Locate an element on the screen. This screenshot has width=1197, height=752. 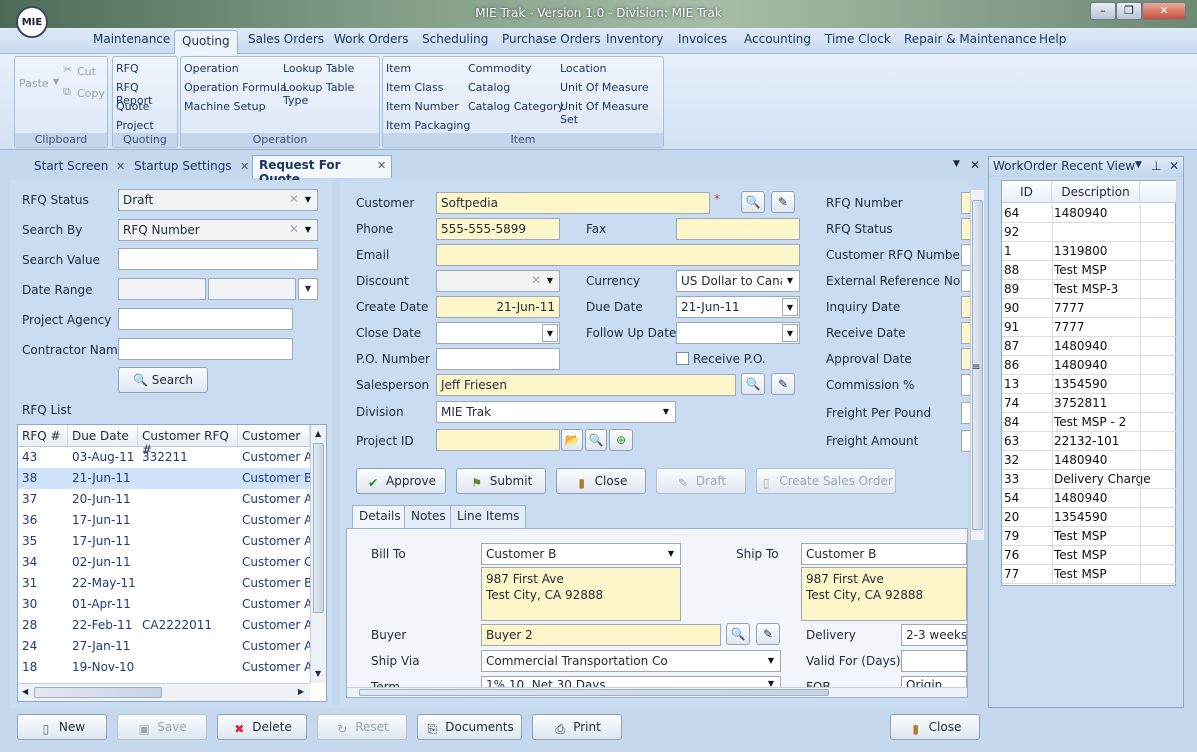
table-row: 31 22-May-11 Customer B is located at coordinates (165, 583).